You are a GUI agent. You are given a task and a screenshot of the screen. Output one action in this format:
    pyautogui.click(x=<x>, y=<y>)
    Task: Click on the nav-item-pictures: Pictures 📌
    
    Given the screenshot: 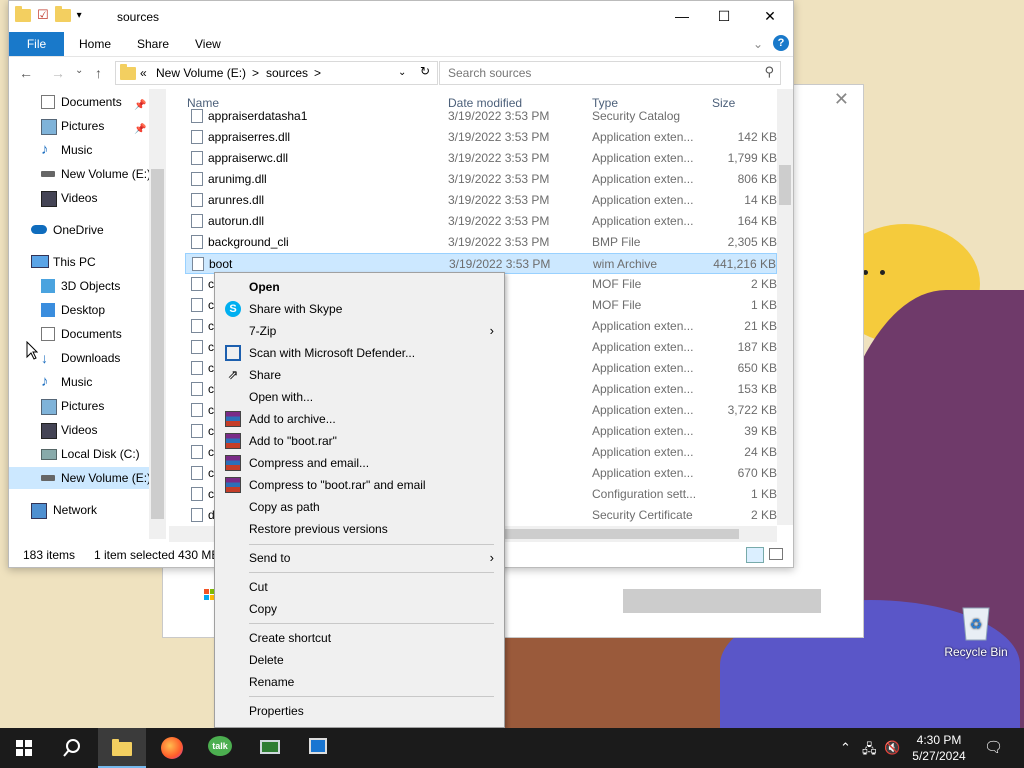 What is the action you would take?
    pyautogui.click(x=83, y=126)
    